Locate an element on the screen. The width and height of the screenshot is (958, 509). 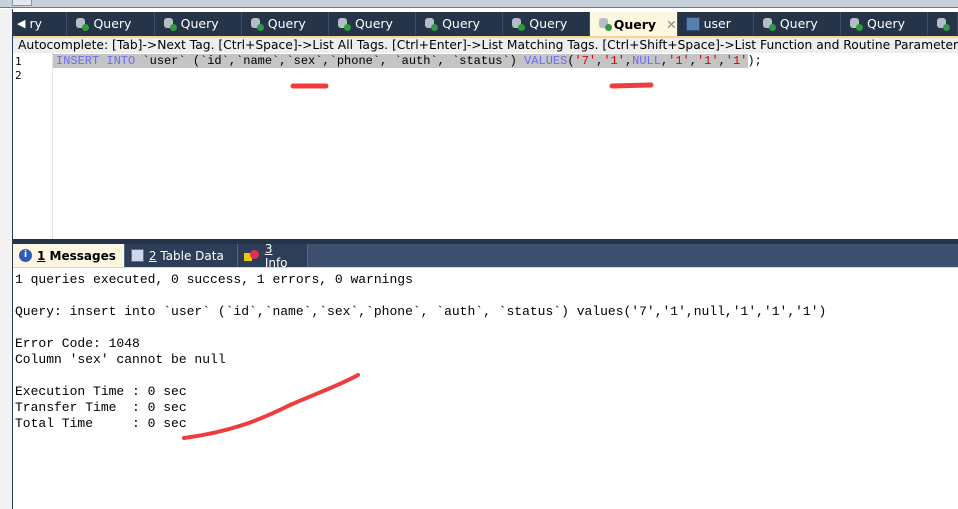
tab-messages: i1 Messages is located at coordinates (69, 255).